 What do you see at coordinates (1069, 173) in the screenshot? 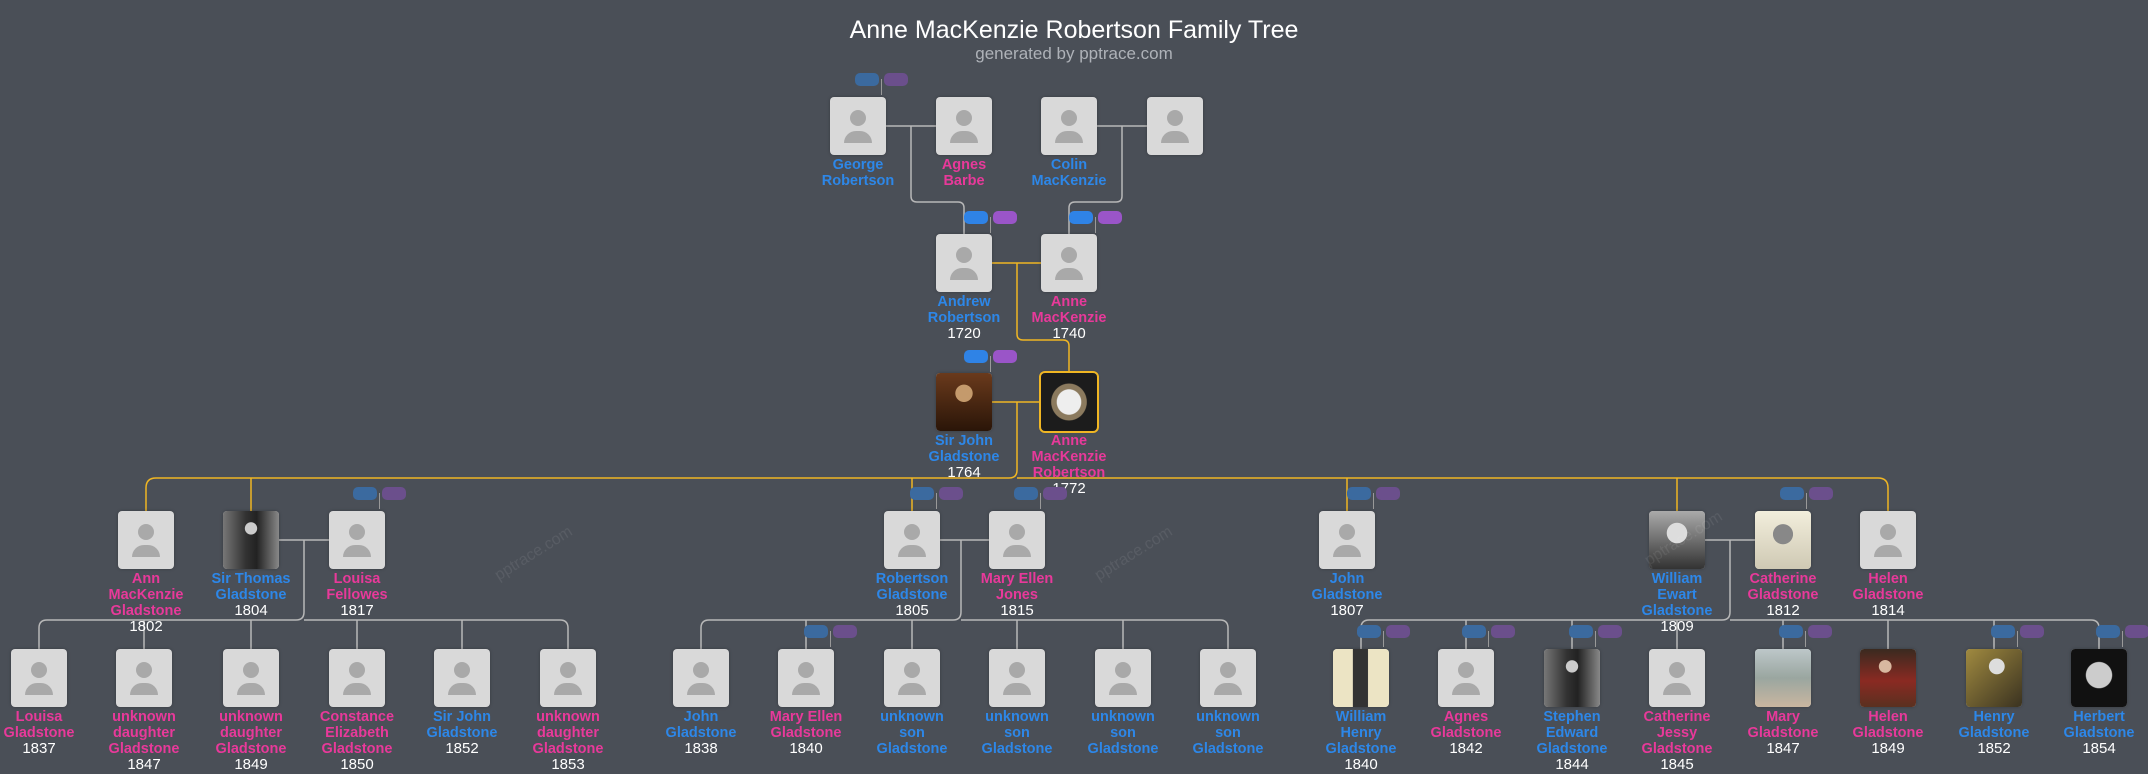
I see `person-label: Colin MacKenzie` at bounding box center [1069, 173].